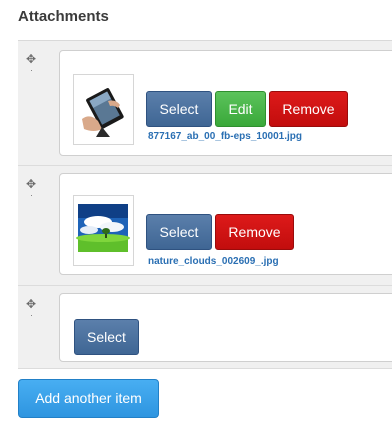 The width and height of the screenshot is (392, 421). What do you see at coordinates (63, 16) in the screenshot?
I see `section-title: Attachments` at bounding box center [63, 16].